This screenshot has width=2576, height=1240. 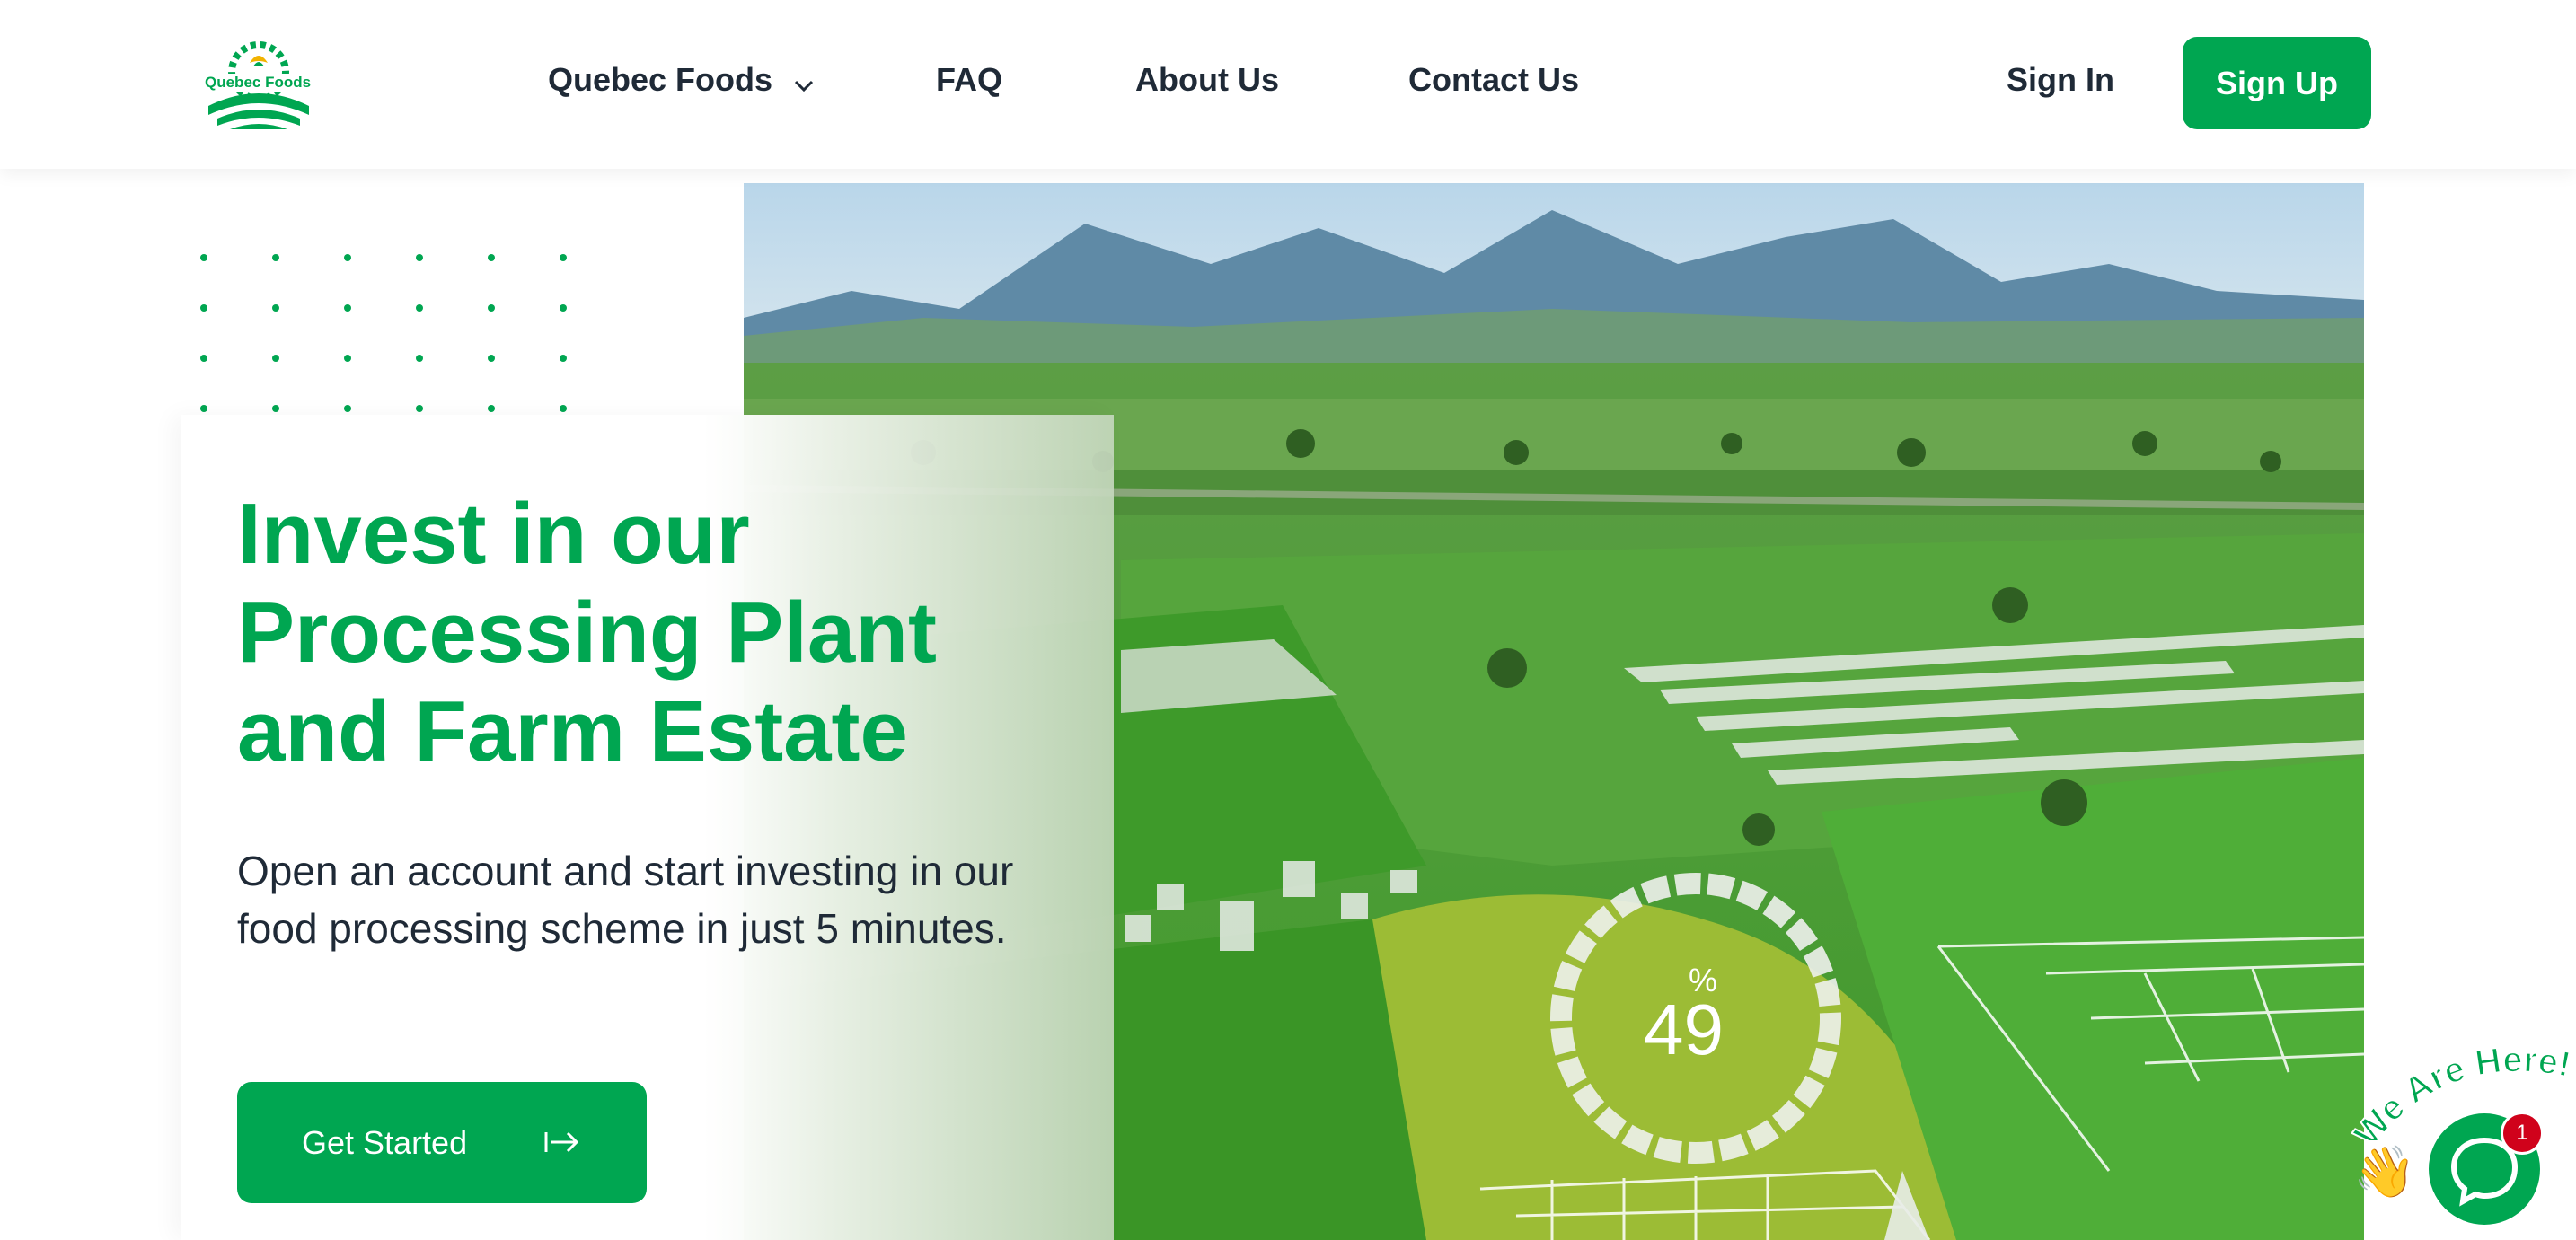 I want to click on arrow-right-icon, so click(x=562, y=1144).